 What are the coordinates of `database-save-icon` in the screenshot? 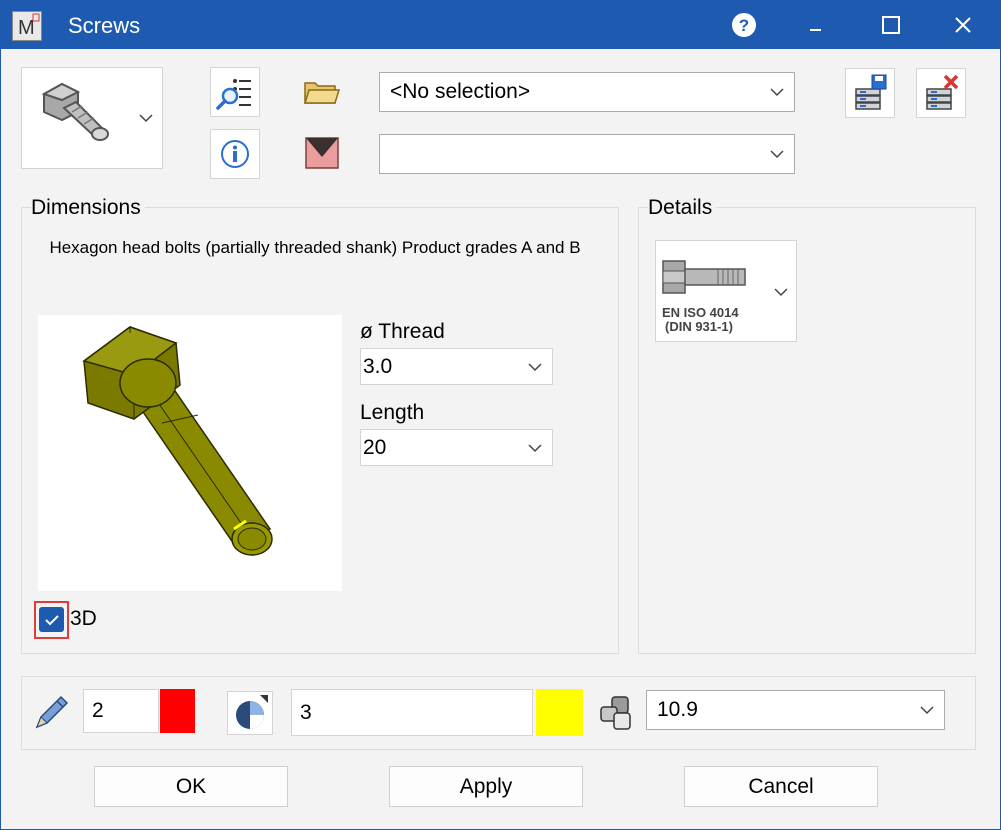 It's located at (871, 92).